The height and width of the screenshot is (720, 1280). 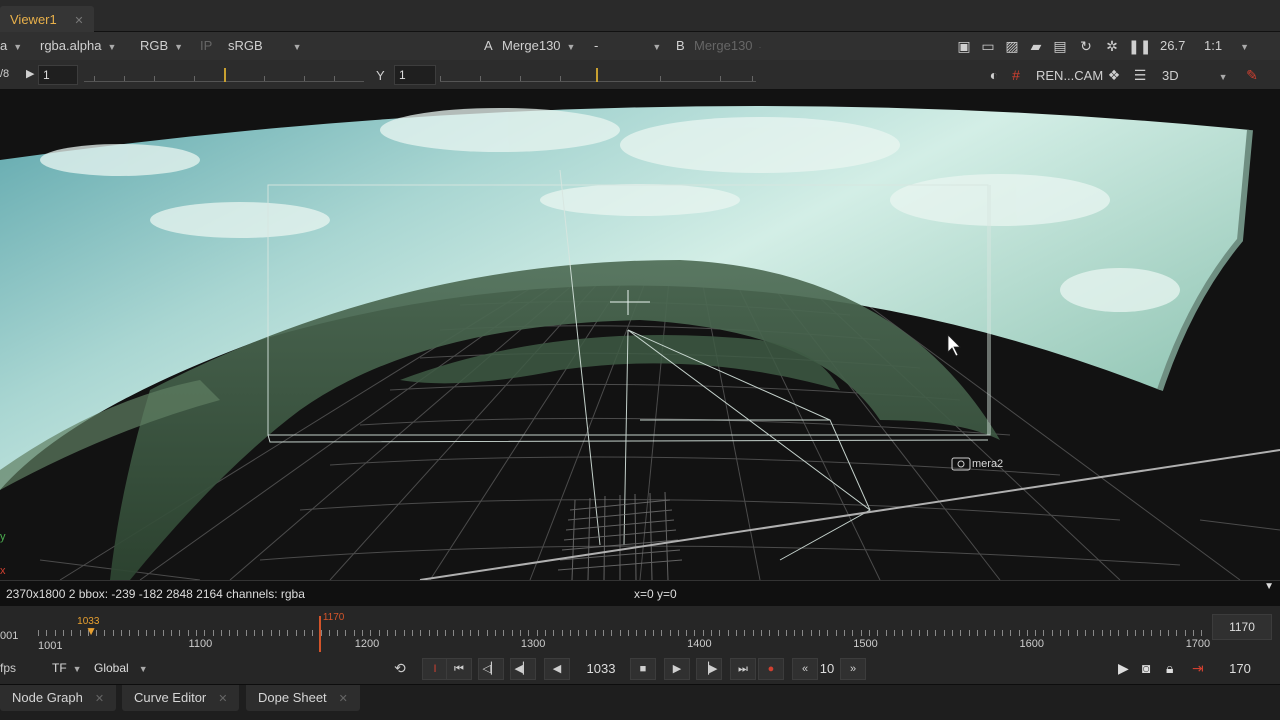 I want to click on timeline-end-input: 1170, so click(x=1242, y=627).